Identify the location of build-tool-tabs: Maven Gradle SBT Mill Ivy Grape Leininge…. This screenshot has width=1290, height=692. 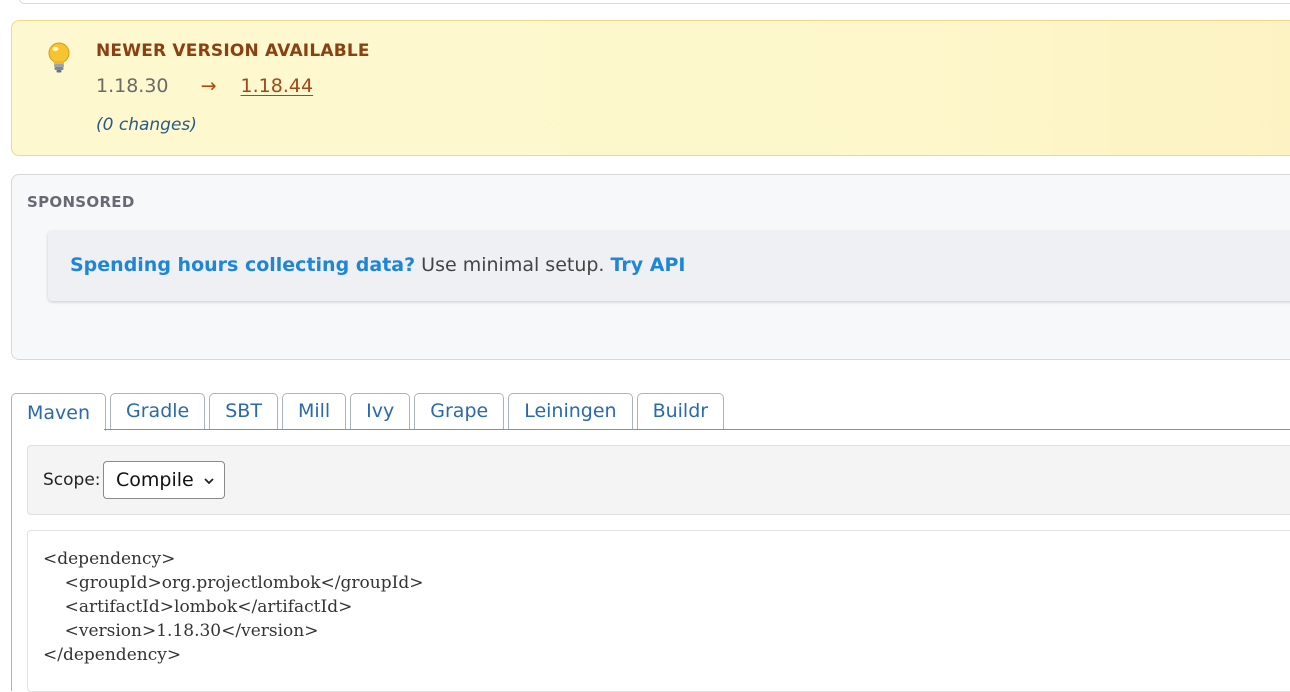
(369, 412).